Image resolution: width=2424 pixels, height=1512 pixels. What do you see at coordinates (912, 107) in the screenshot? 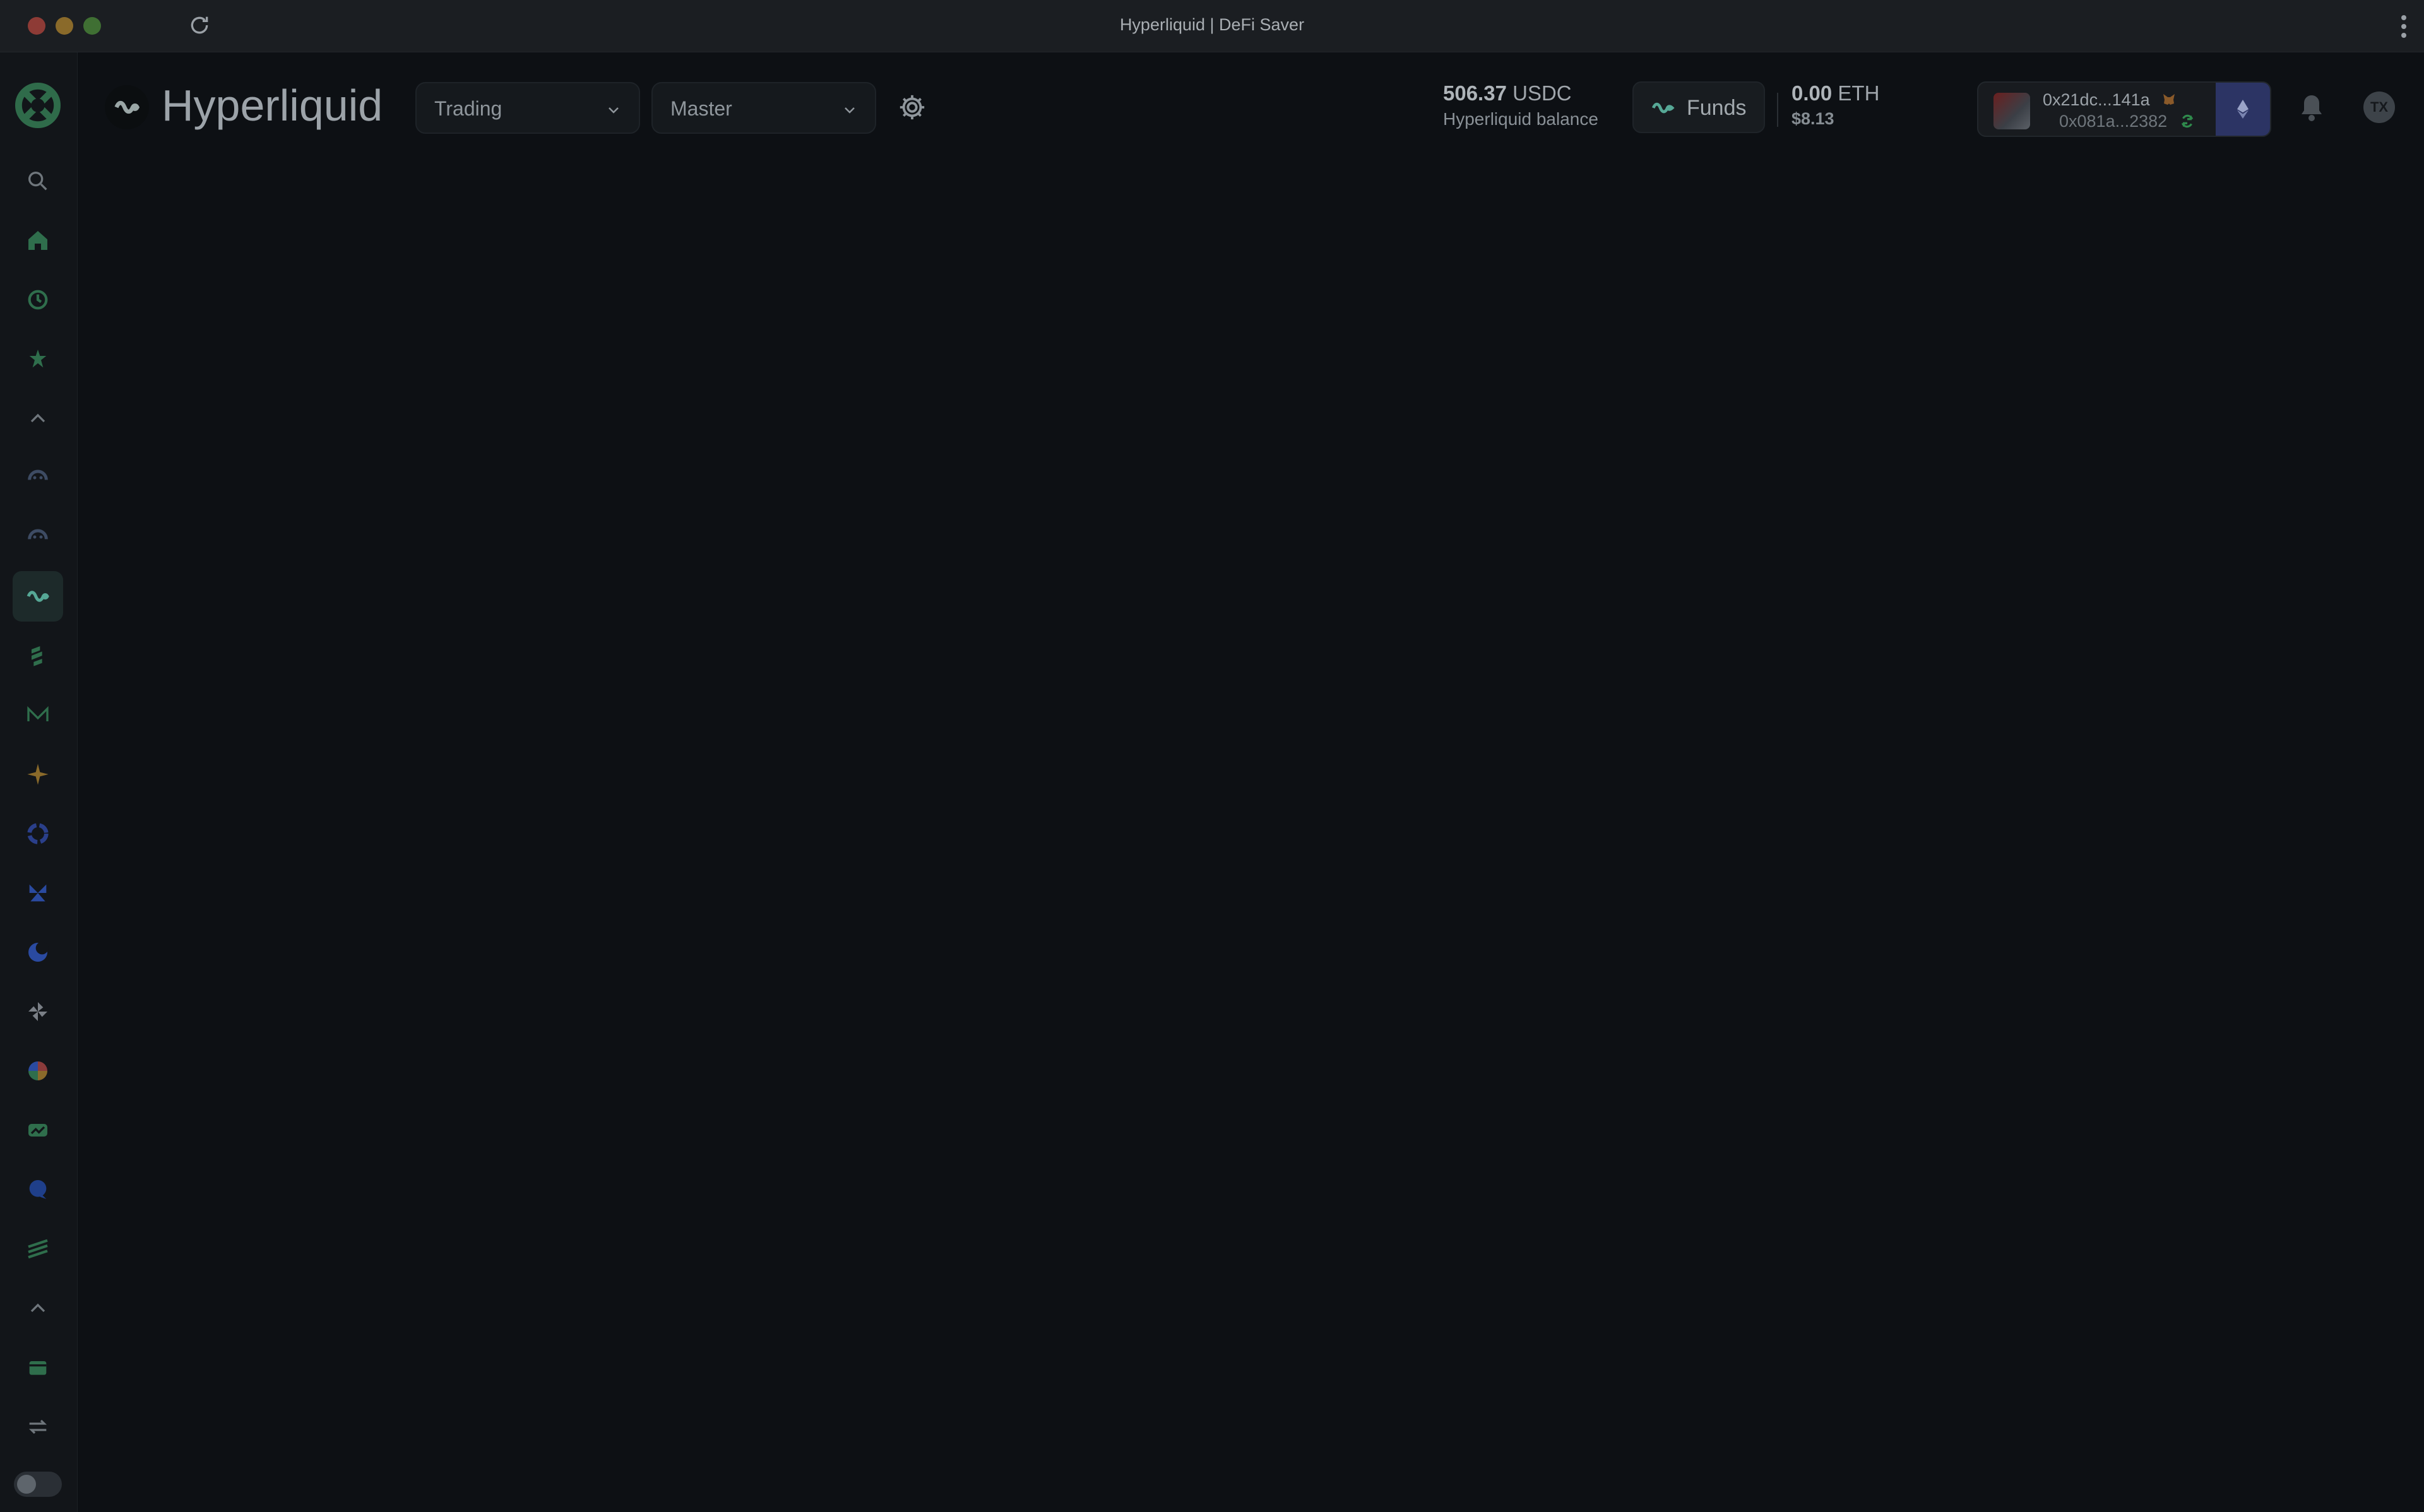
I see `settings-icon` at bounding box center [912, 107].